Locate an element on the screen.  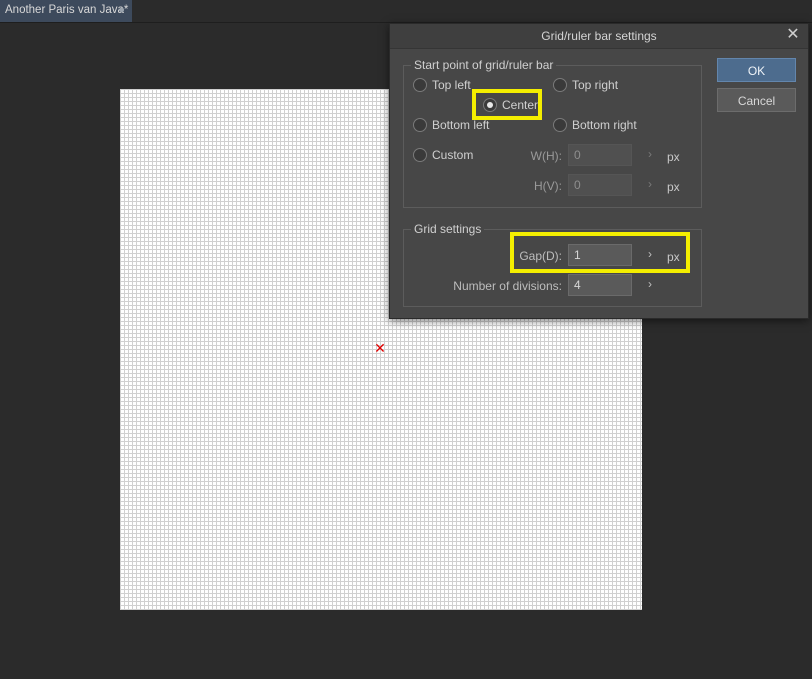
w-offset-input is located at coordinates (600, 155).